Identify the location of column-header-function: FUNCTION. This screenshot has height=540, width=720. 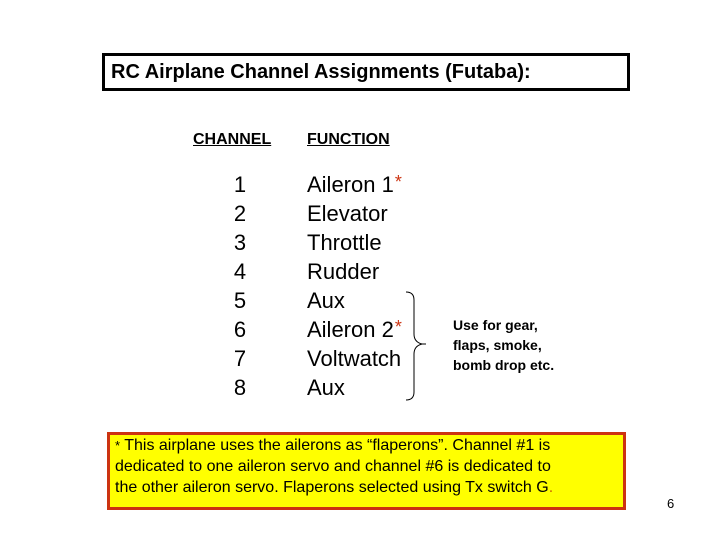
(348, 139).